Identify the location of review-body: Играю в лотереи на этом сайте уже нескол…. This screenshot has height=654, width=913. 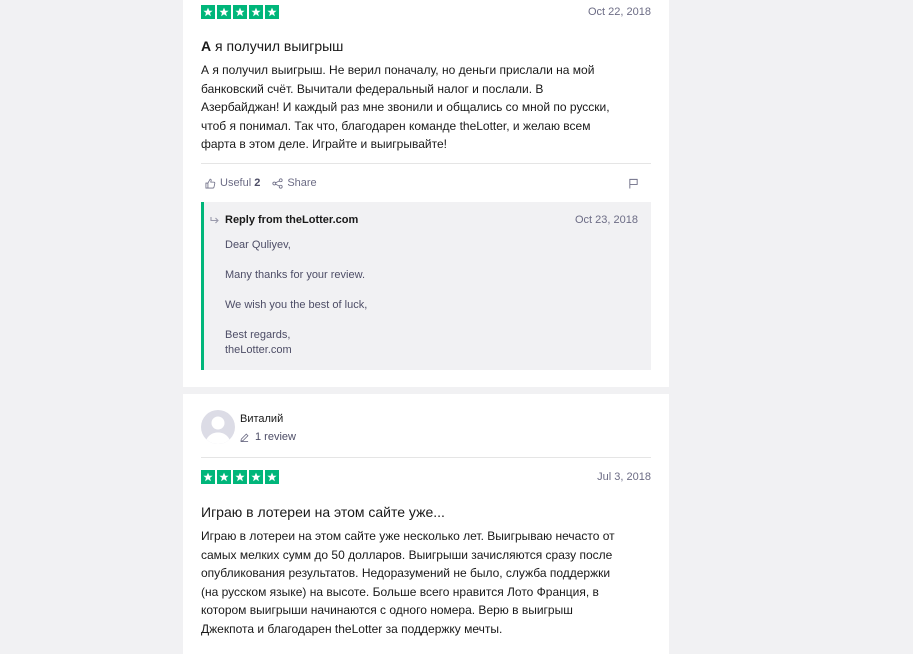
(408, 582).